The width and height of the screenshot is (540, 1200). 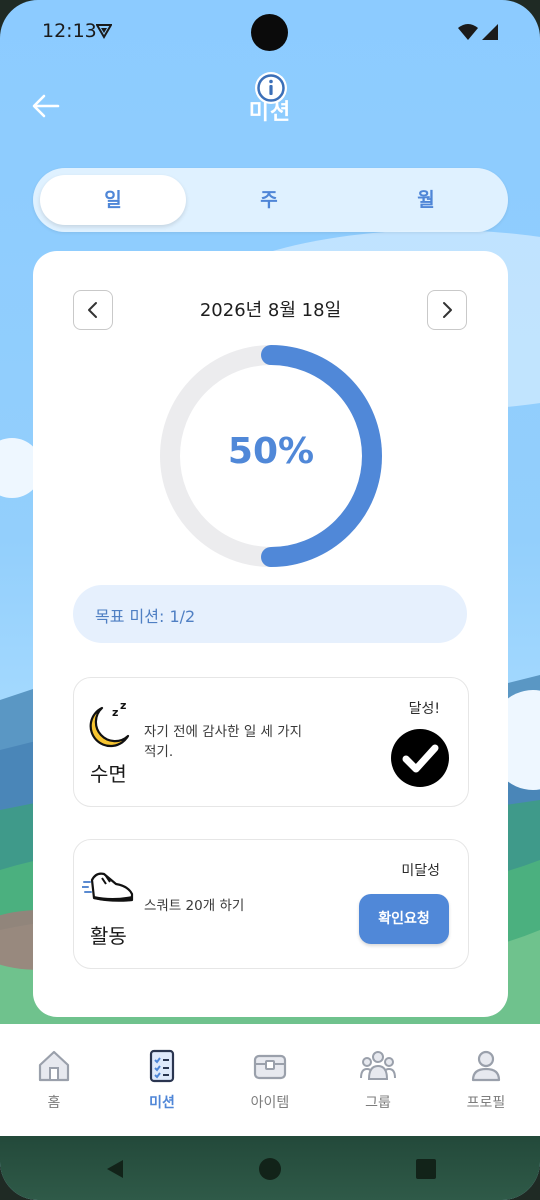 I want to click on mission-category: 수면, so click(x=108, y=774).